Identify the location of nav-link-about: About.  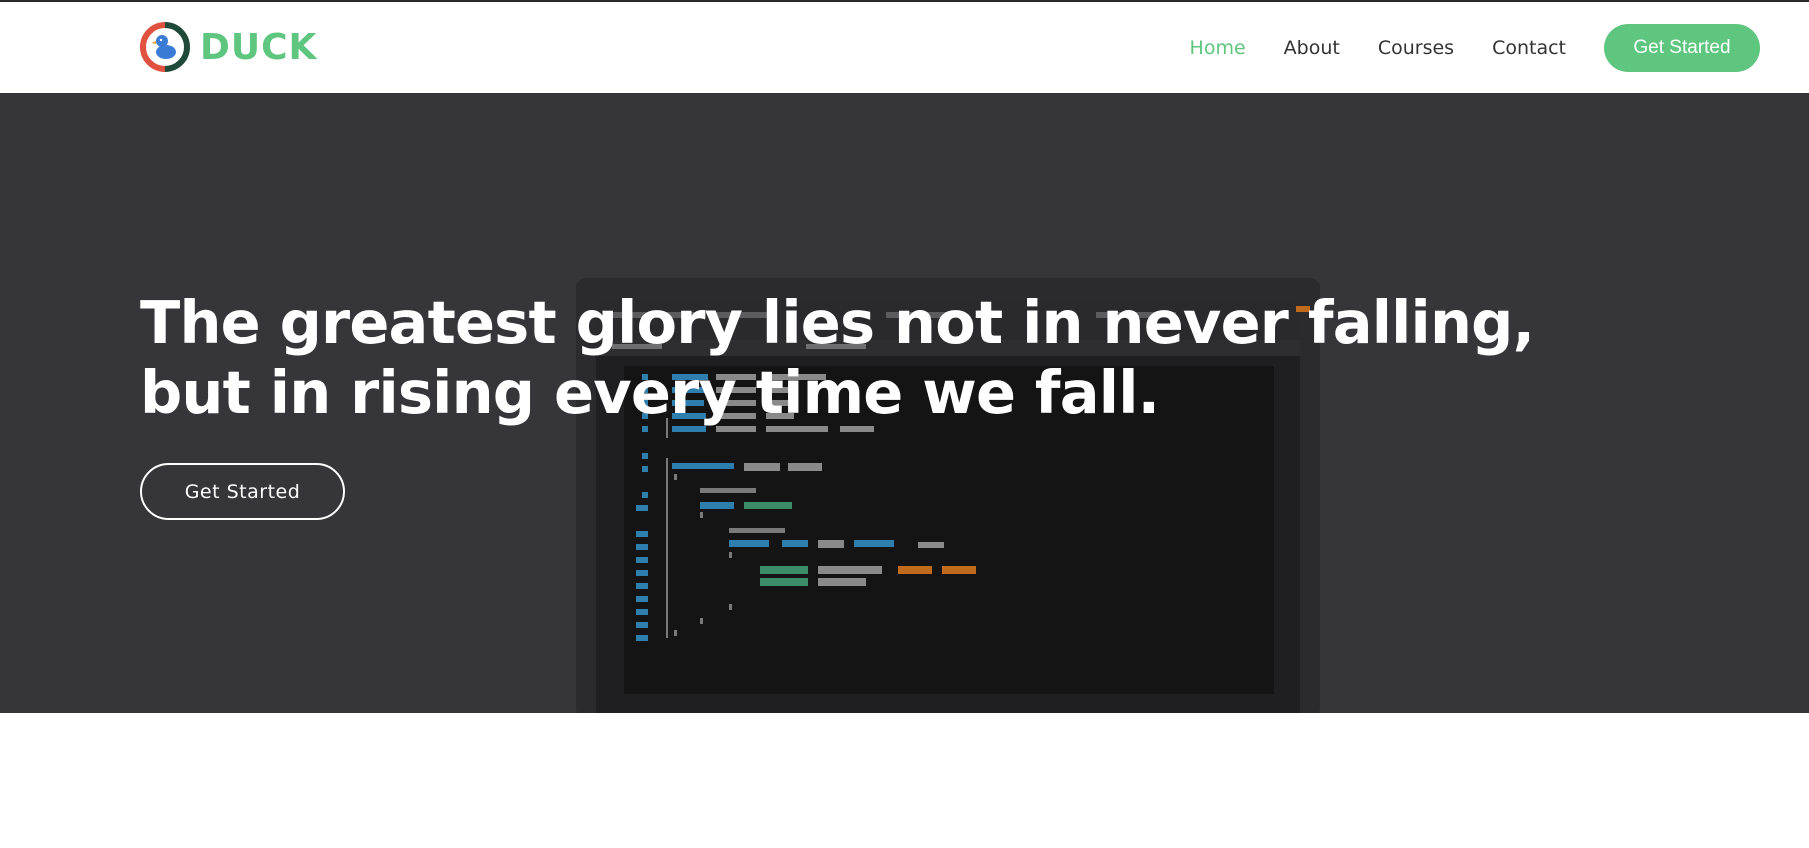
(1312, 48).